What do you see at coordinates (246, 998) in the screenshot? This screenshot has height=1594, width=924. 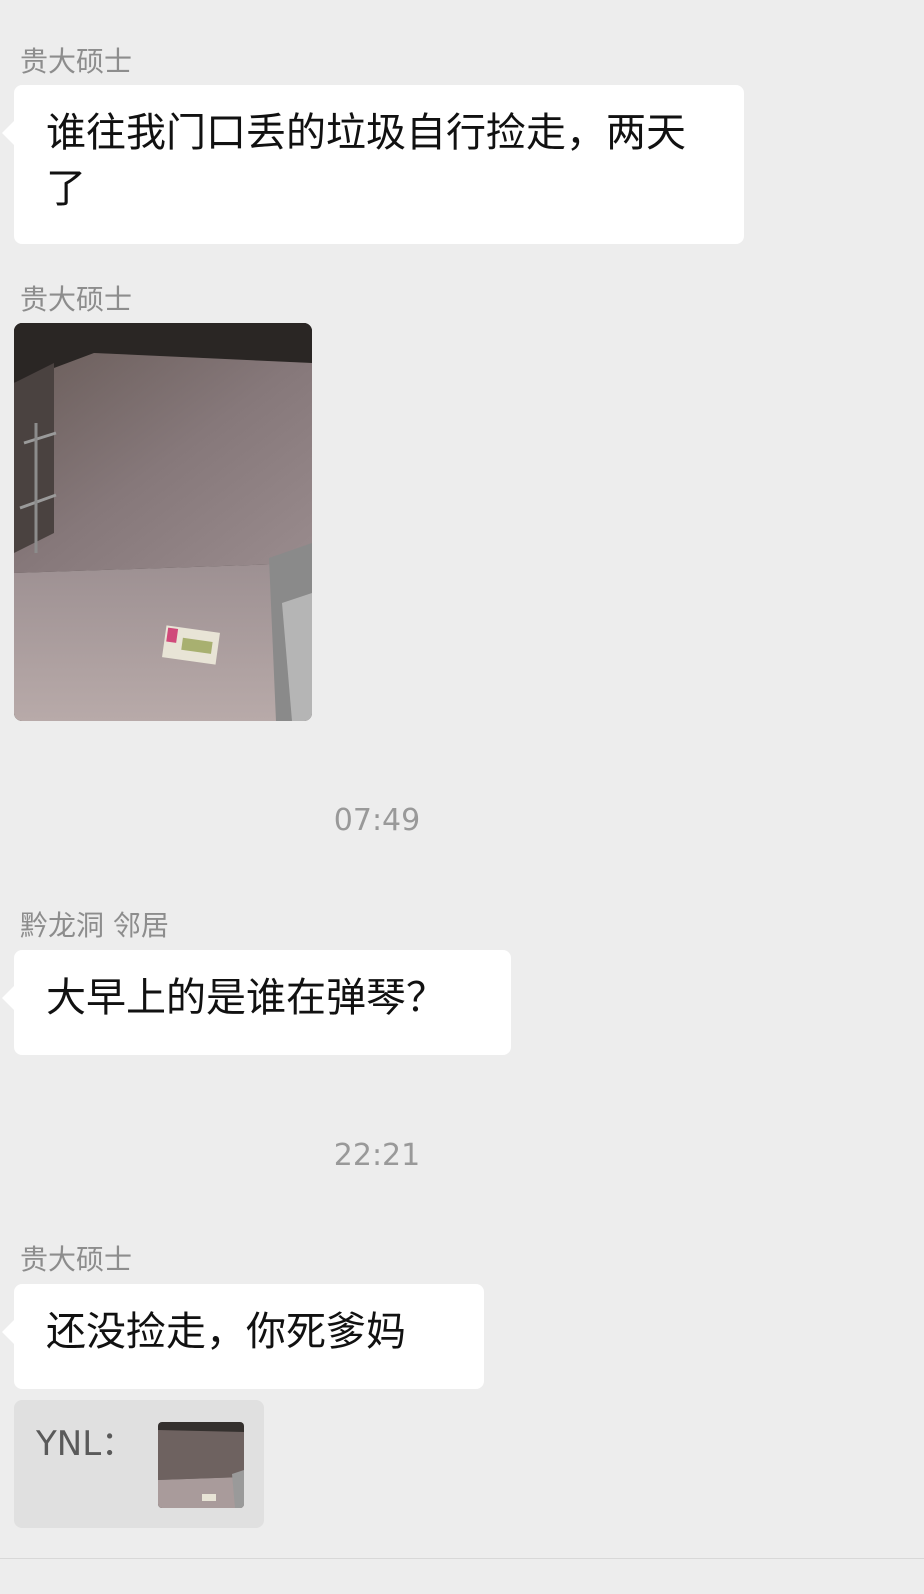 I see `message-text: 大早上的是谁在弹琴？` at bounding box center [246, 998].